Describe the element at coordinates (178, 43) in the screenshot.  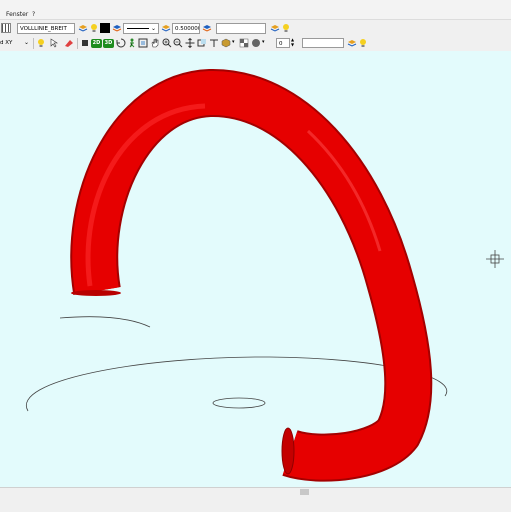
I see `zoom-out-icon` at that location.